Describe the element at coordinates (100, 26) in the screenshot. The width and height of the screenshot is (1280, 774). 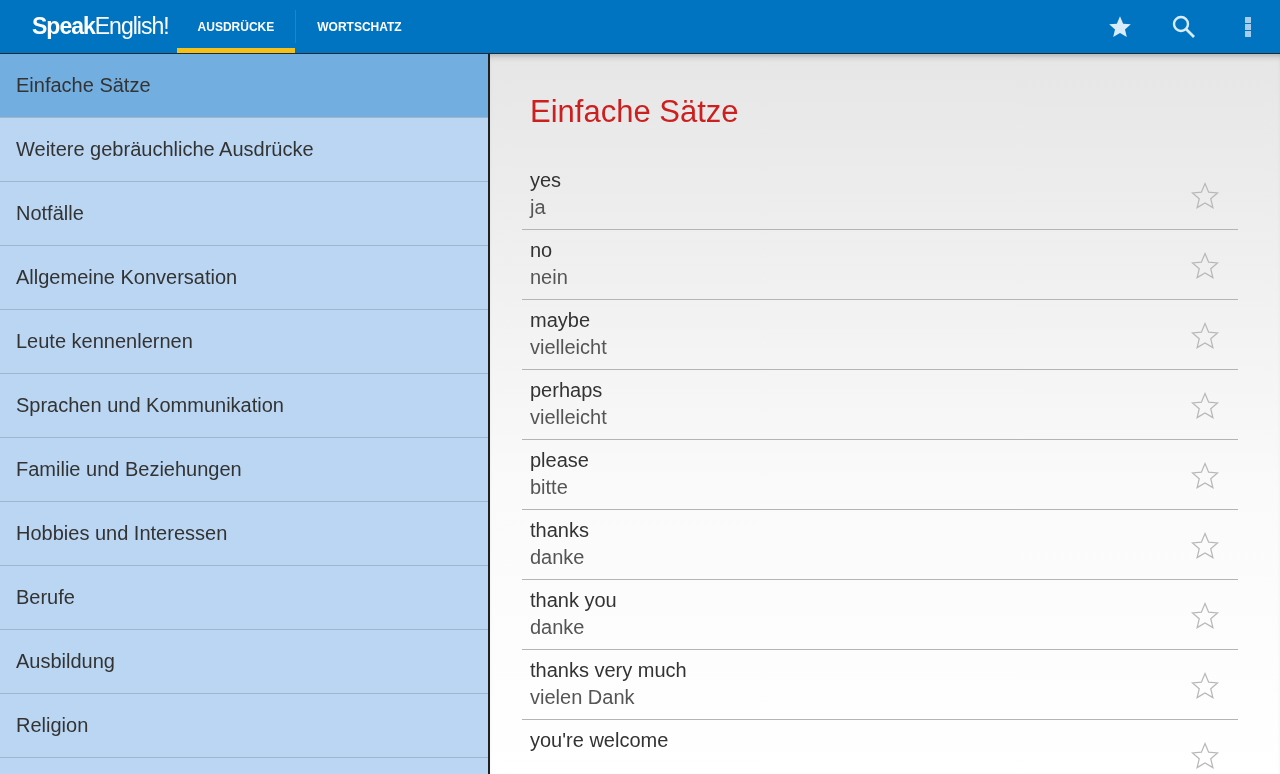
I see `app-logo: SpeakEnglish!` at that location.